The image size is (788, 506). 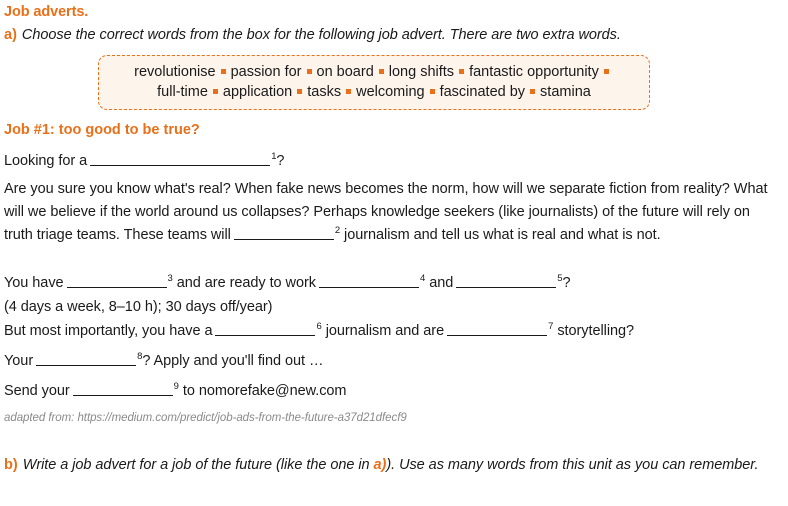 What do you see at coordinates (390, 92) in the screenshot?
I see `word-bank-word: welcoming` at bounding box center [390, 92].